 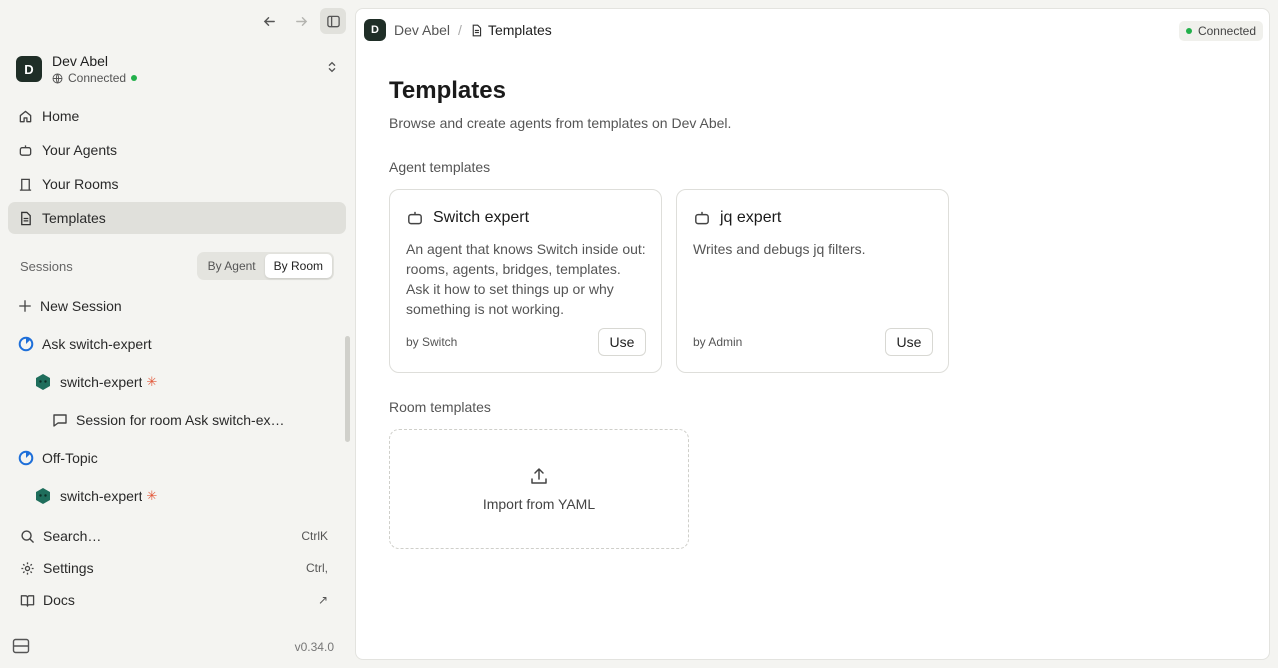 What do you see at coordinates (347, 389) in the screenshot?
I see `sessions-scrollbar` at bounding box center [347, 389].